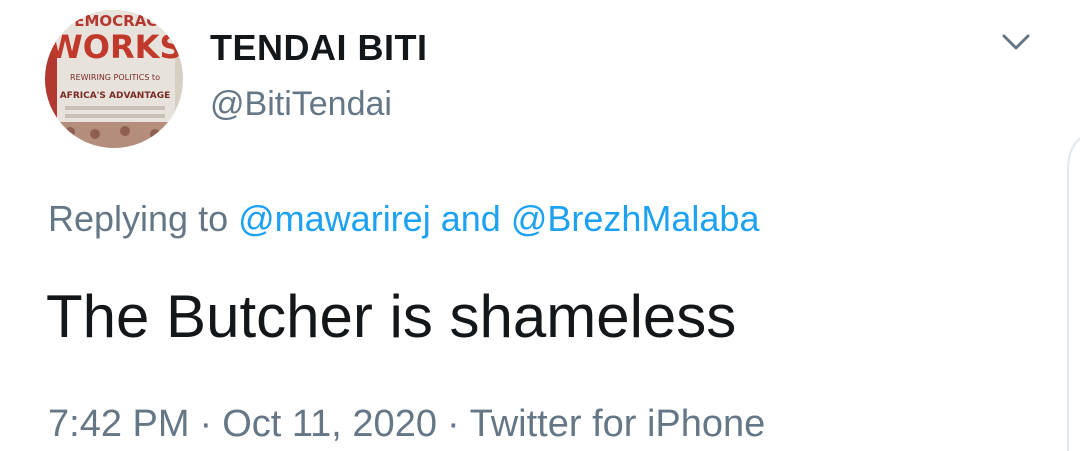 The height and width of the screenshot is (451, 1080). What do you see at coordinates (391, 316) in the screenshot?
I see `tweet-text: The Butcher is shameless` at bounding box center [391, 316].